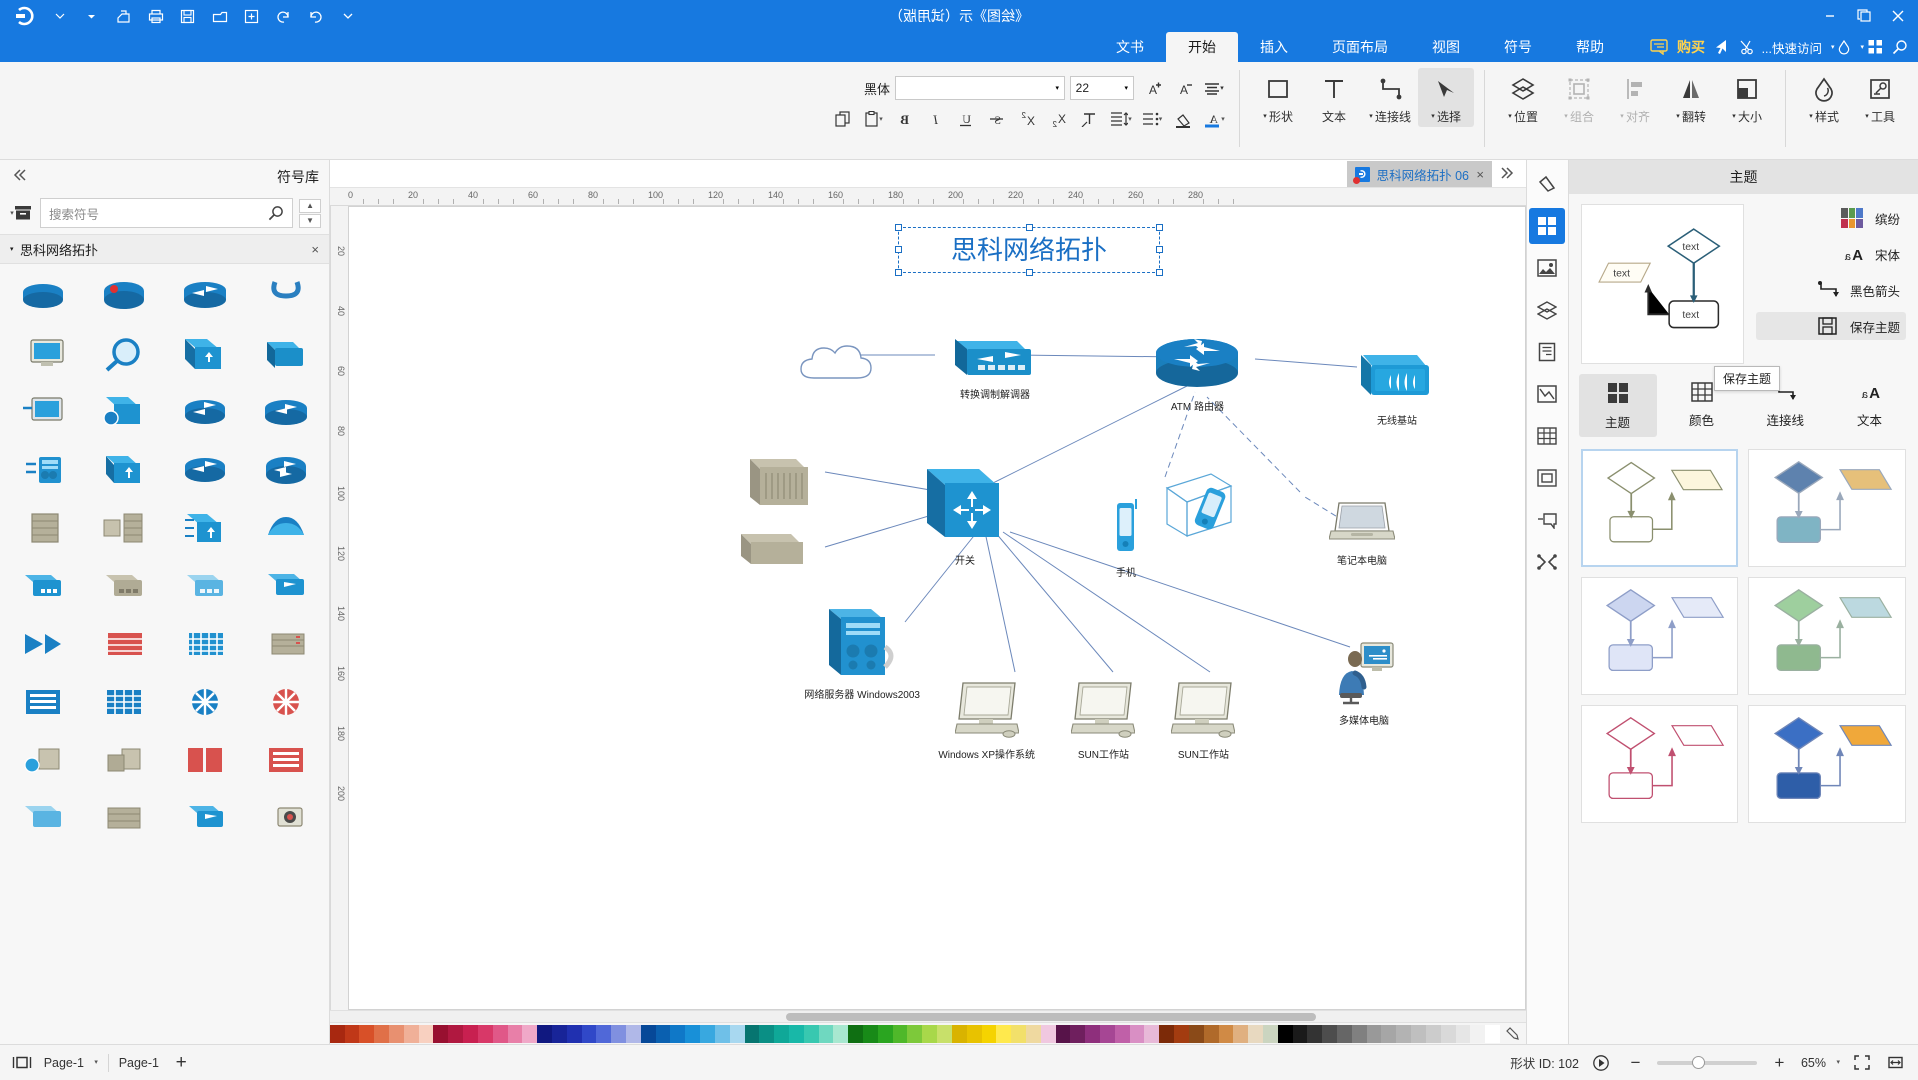 The height and width of the screenshot is (1080, 1918). Describe the element at coordinates (348, 16) in the screenshot. I see `customize-icon` at that location.